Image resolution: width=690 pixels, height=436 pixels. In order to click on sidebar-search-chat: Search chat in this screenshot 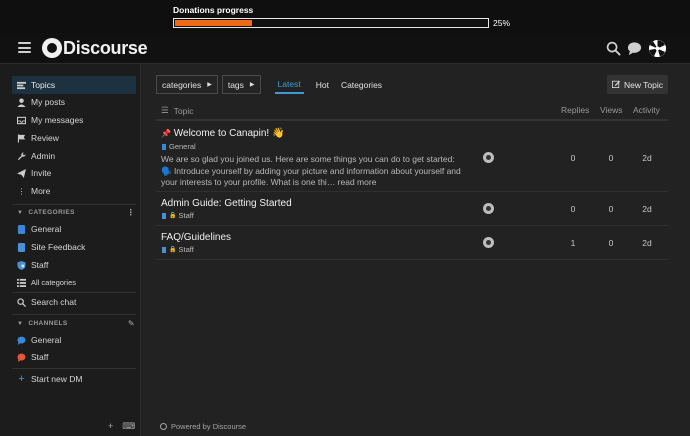, I will do `click(74, 302)`.